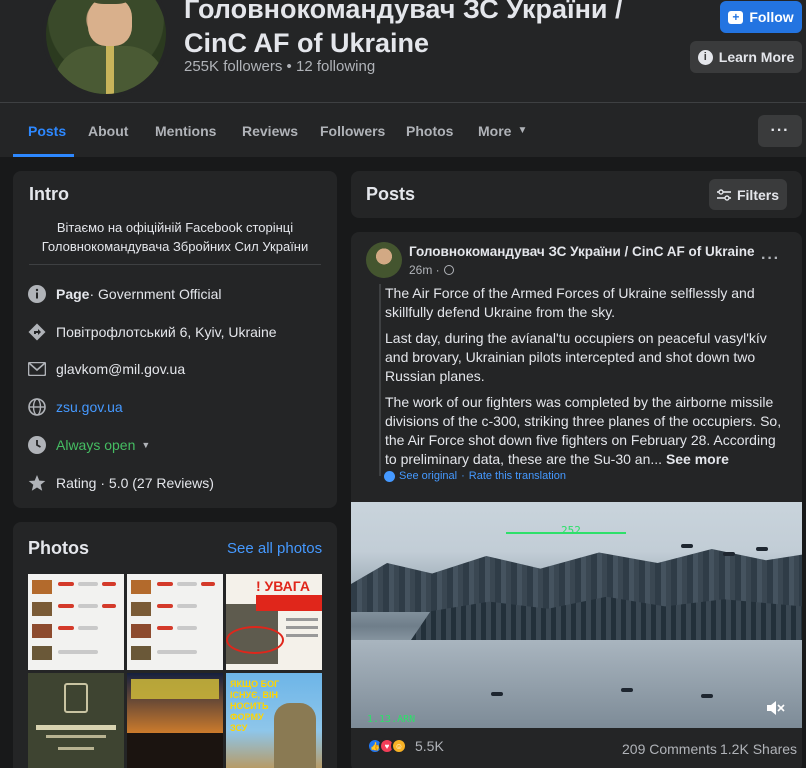 The width and height of the screenshot is (806, 768). I want to click on translation-bar: See original · Rate this translation, so click(475, 476).